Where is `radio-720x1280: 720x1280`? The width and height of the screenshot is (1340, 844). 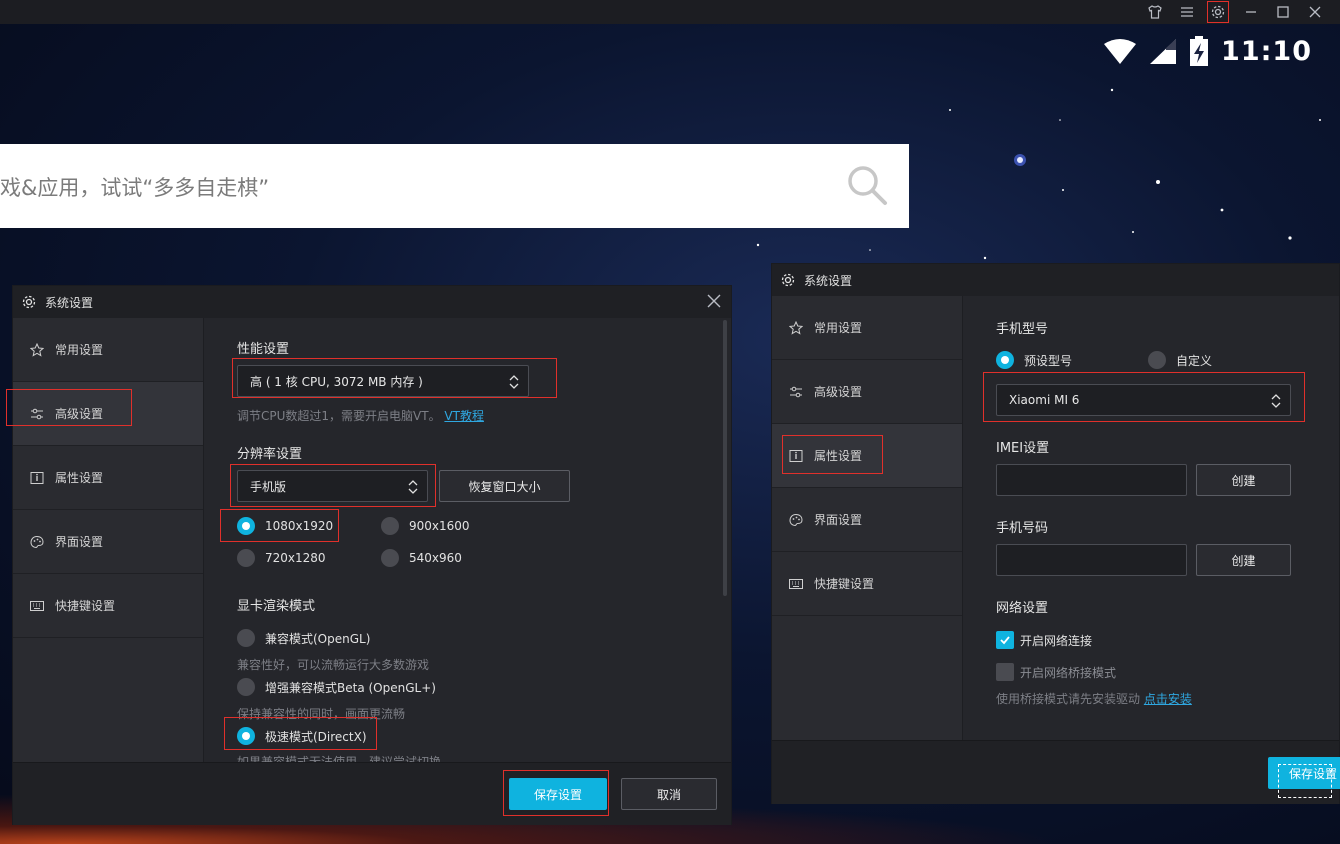
radio-720x1280: 720x1280 is located at coordinates (281, 558).